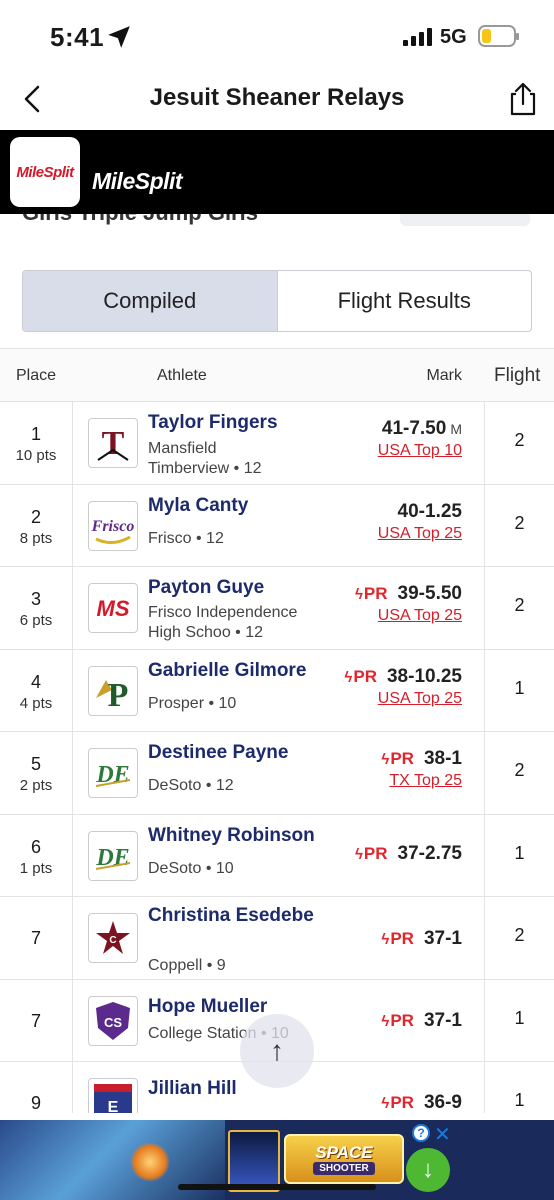 The width and height of the screenshot is (554, 1200). I want to click on place-points: 4 pts, so click(36, 703).